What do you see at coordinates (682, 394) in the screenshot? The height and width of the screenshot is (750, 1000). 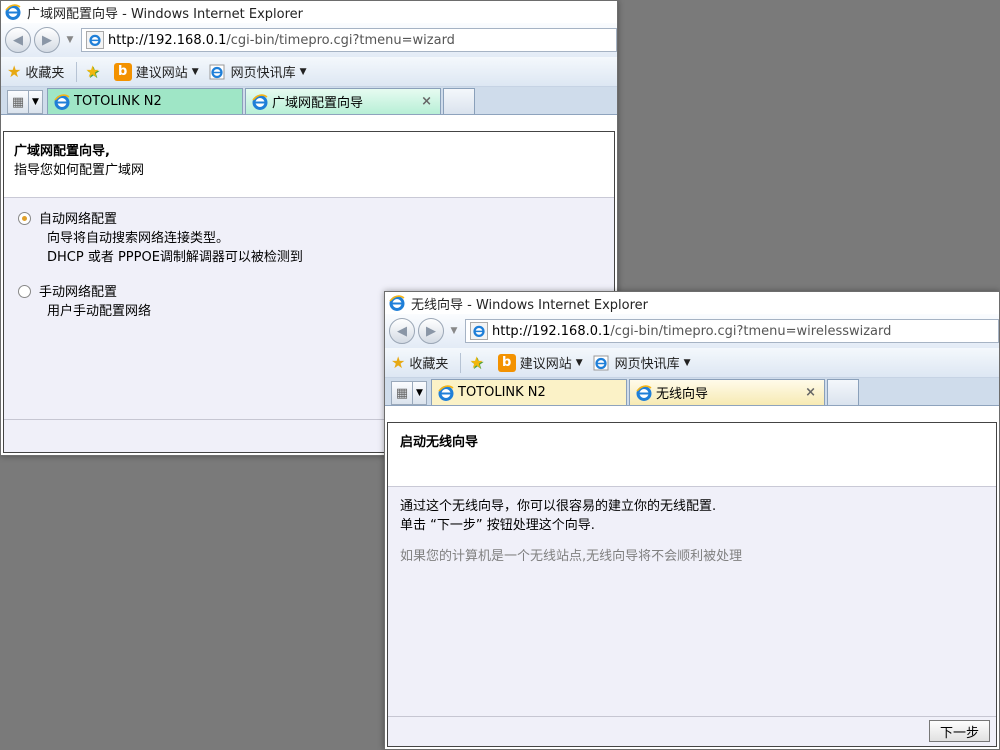 I see `tab-label: 无线向导` at bounding box center [682, 394].